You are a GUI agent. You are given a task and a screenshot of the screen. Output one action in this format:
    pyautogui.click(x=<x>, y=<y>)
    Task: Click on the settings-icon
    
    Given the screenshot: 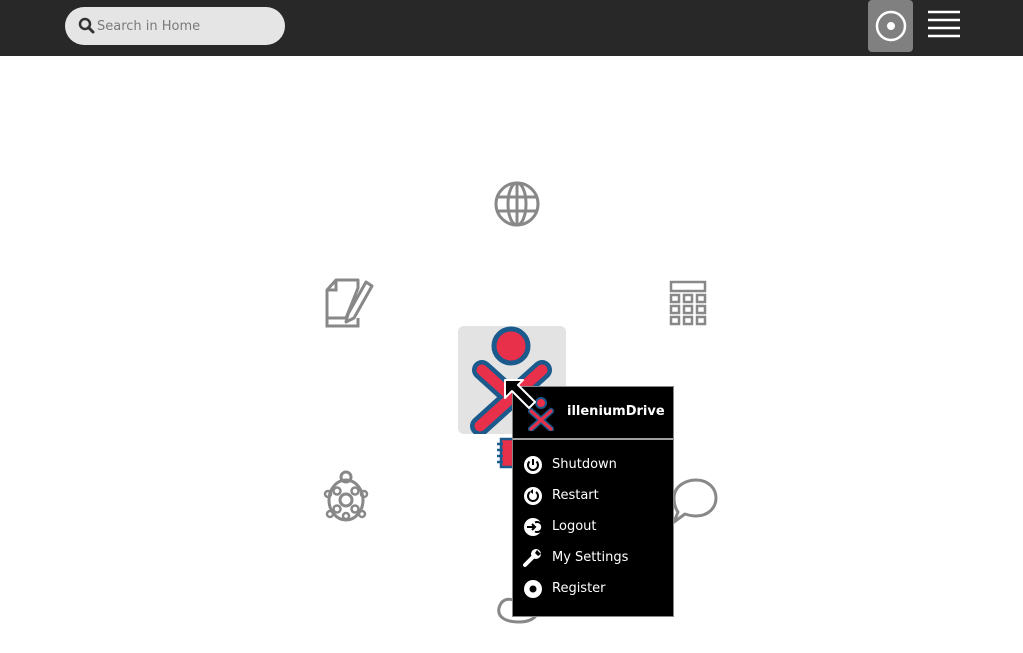 What is the action you would take?
    pyautogui.click(x=532, y=558)
    